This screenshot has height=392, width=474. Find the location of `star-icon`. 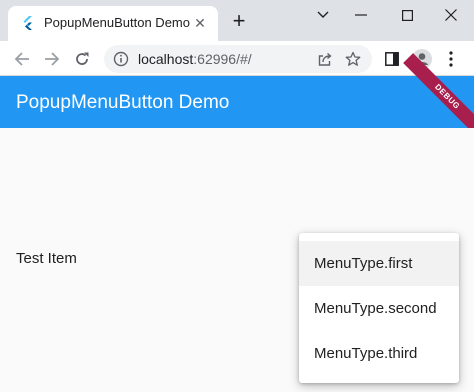

star-icon is located at coordinates (353, 59).